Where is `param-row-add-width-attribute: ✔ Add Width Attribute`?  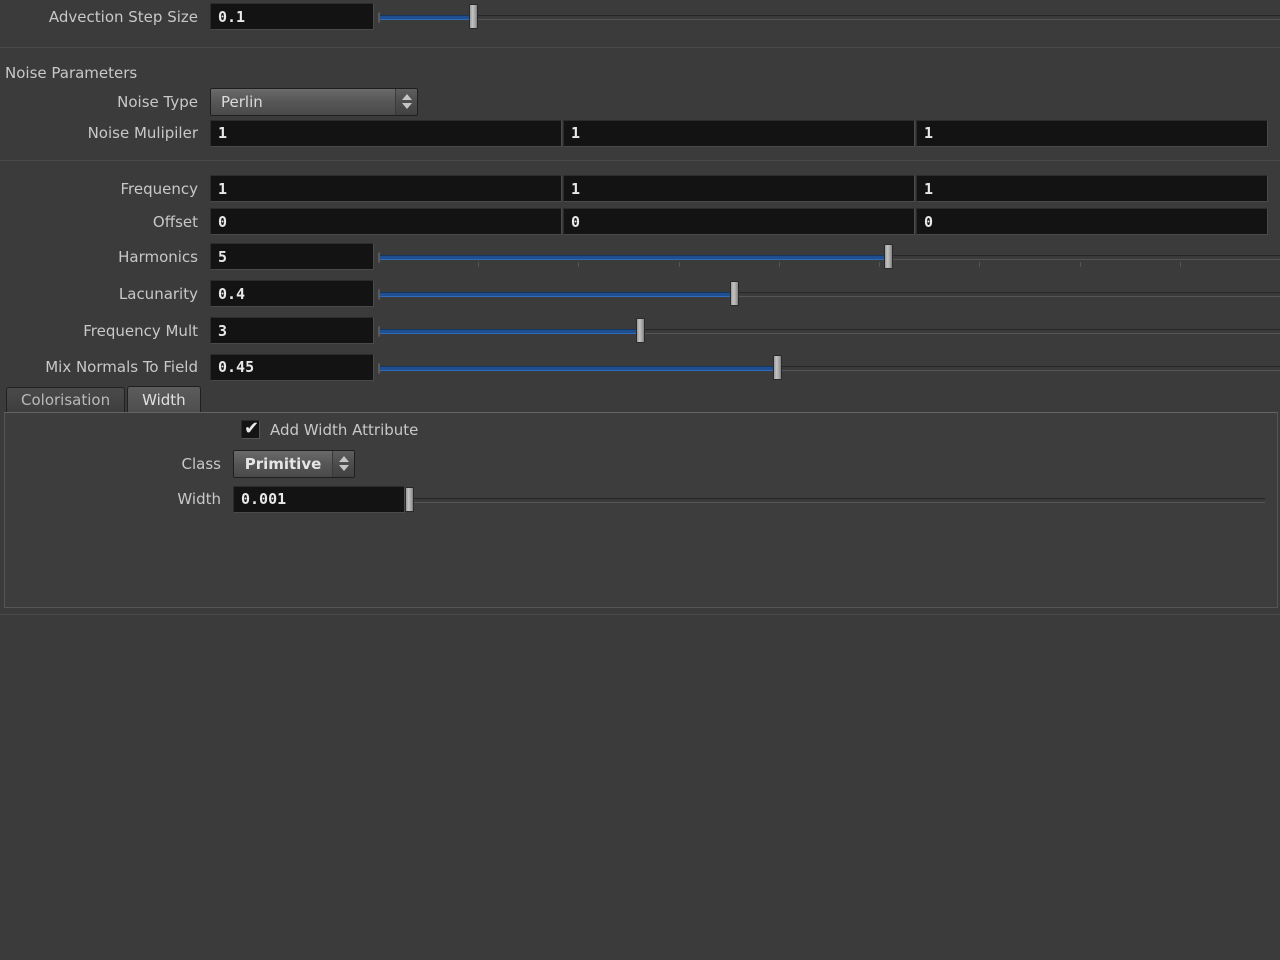
param-row-add-width-attribute: ✔ Add Width Attribute is located at coordinates (641, 429).